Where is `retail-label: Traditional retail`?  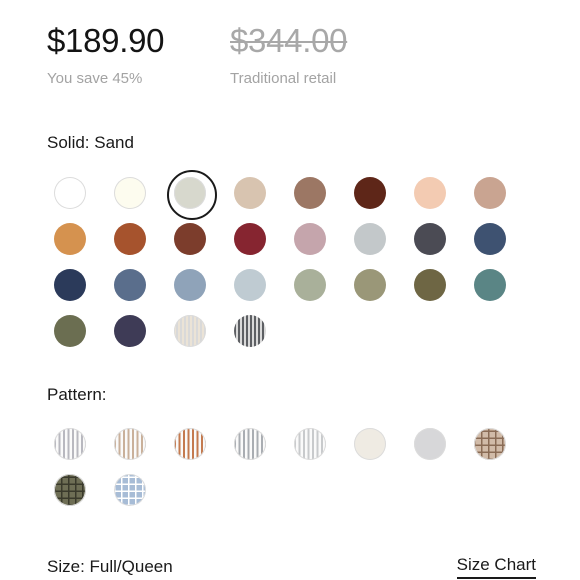 retail-label: Traditional retail is located at coordinates (283, 78).